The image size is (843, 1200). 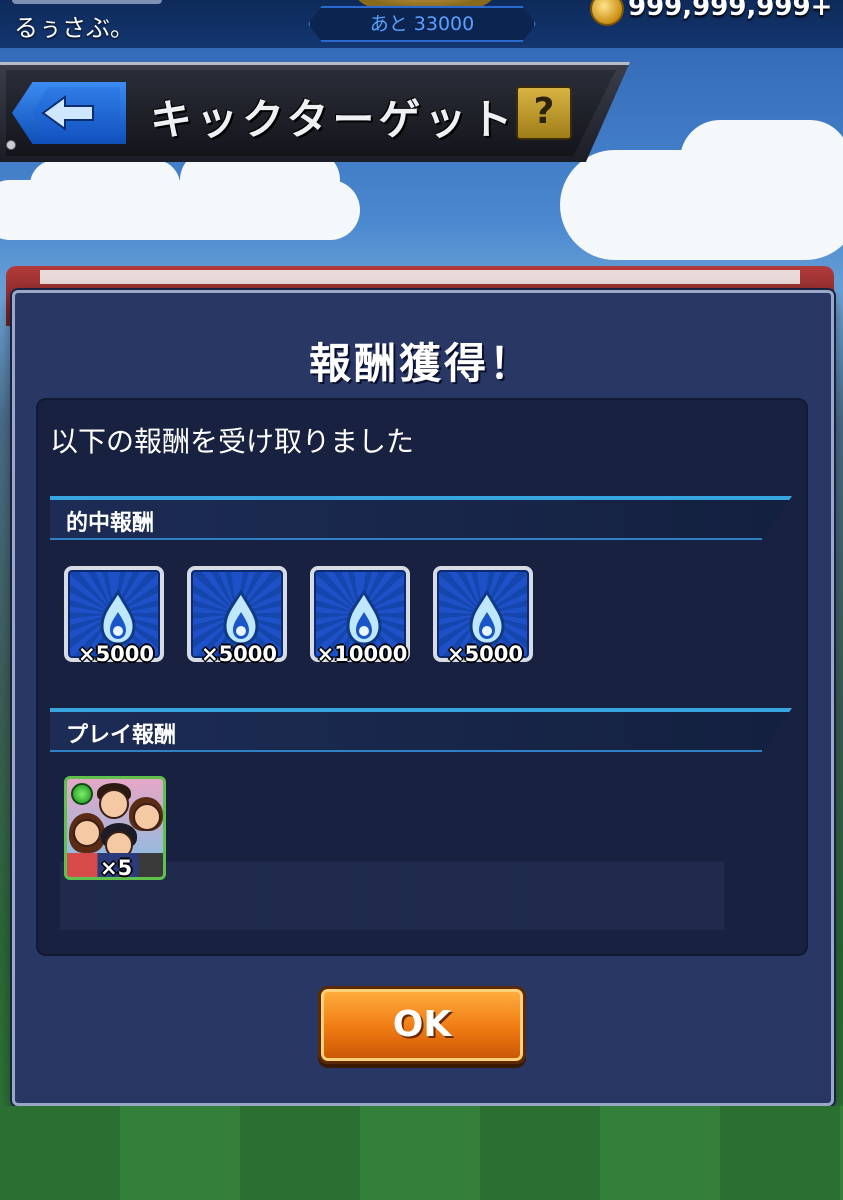 I want to click on panel-watermark-pattern: ▇▇▇▇▇▇▇▇▇▇▇▇▇, so click(x=392, y=890).